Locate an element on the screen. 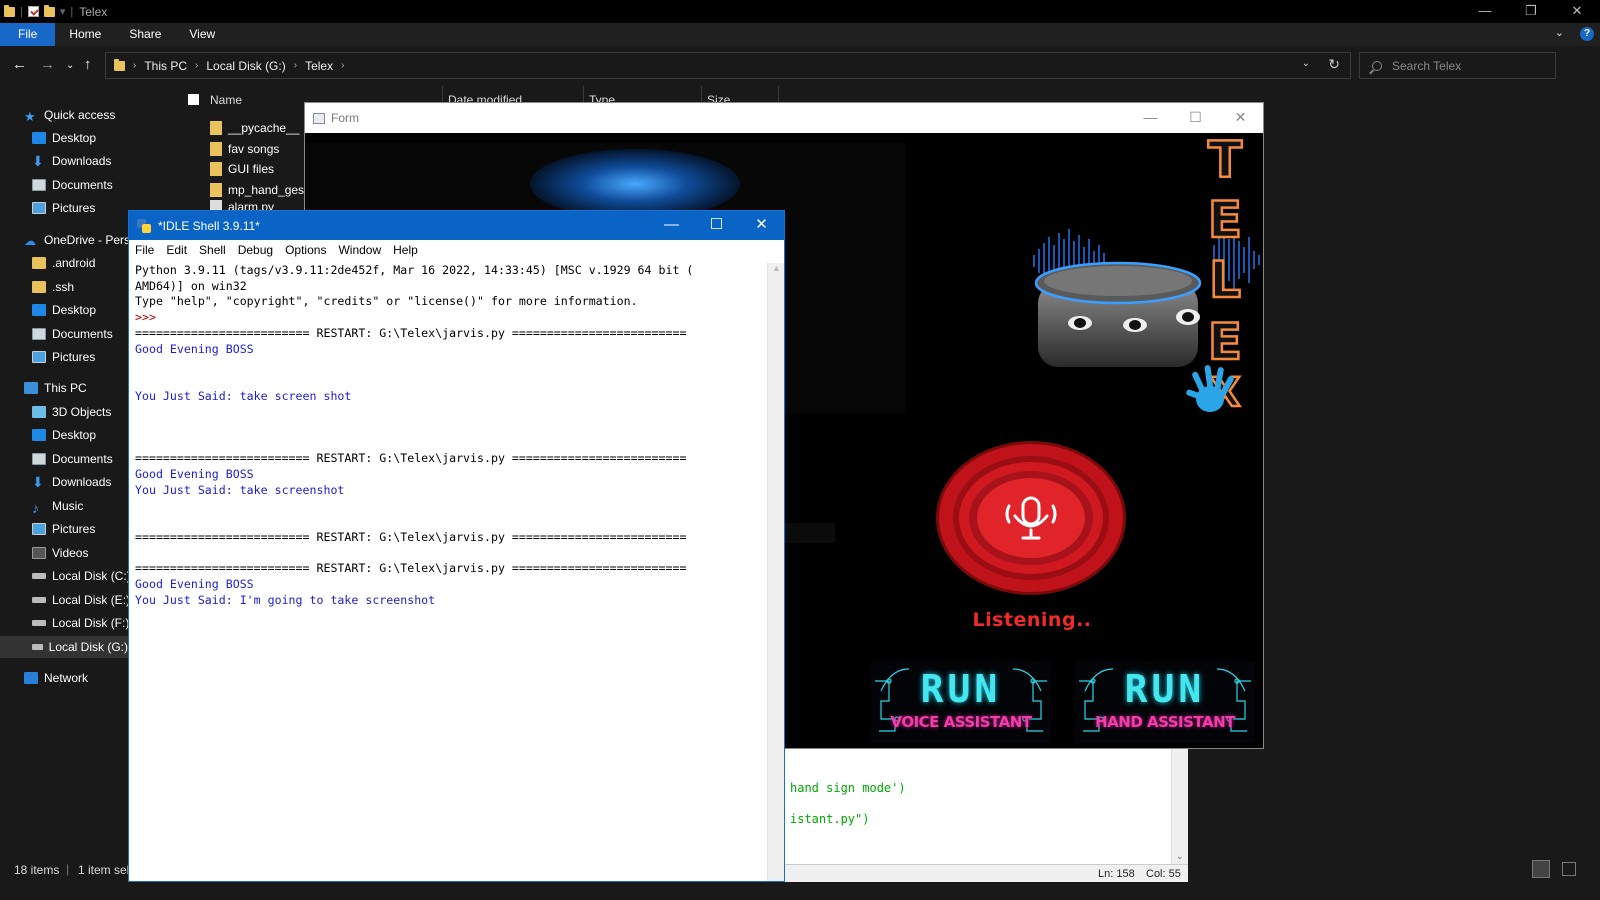 The image size is (1600, 900). selection-count: 1 item sel is located at coordinates (104, 870).